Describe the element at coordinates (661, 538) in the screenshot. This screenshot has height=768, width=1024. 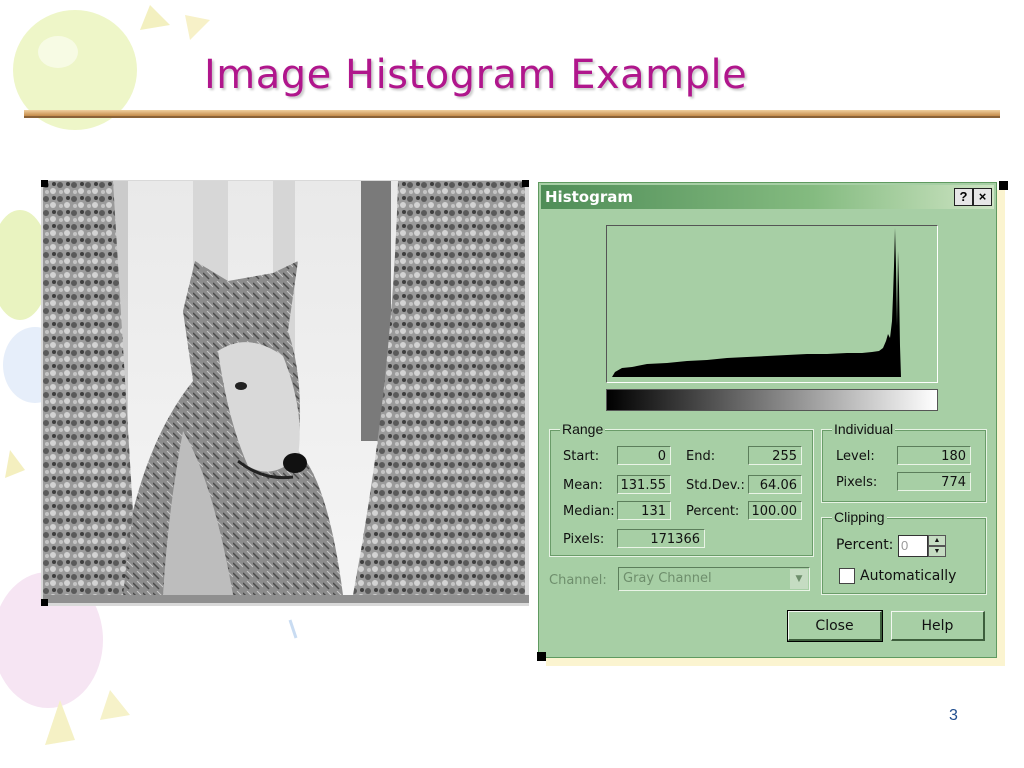
I see `pixels-value: 171366` at that location.